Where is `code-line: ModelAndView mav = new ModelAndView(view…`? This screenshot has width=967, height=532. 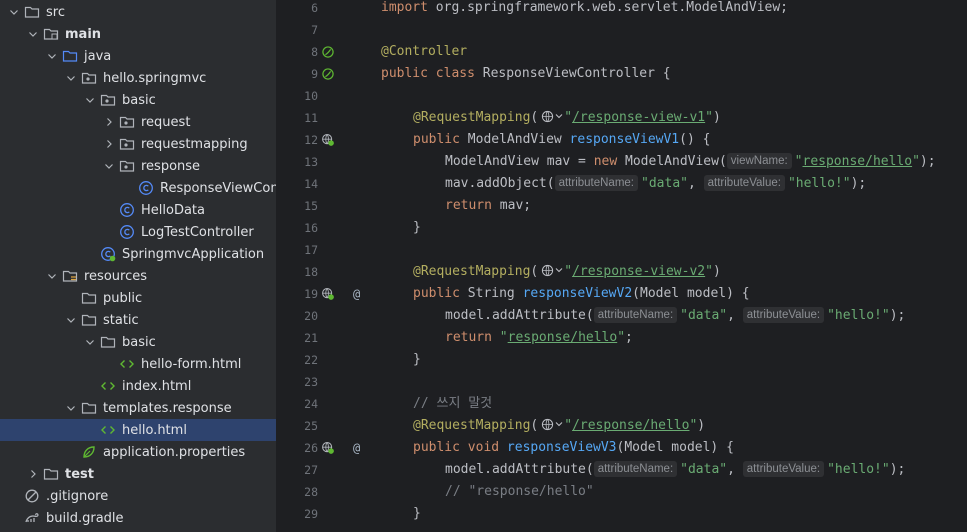
code-line: ModelAndView mav = new ModelAndView(view… is located at coordinates (690, 162).